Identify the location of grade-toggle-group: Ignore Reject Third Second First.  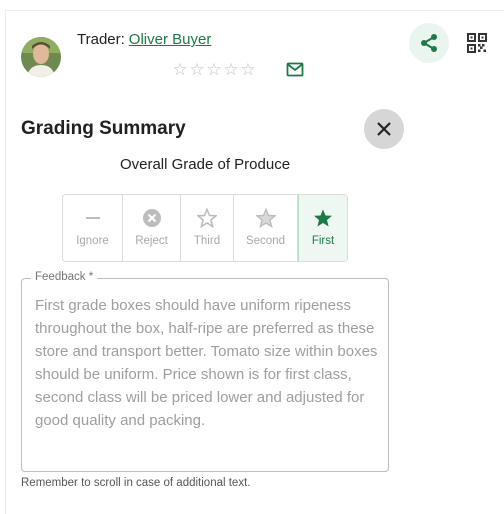
(205, 228).